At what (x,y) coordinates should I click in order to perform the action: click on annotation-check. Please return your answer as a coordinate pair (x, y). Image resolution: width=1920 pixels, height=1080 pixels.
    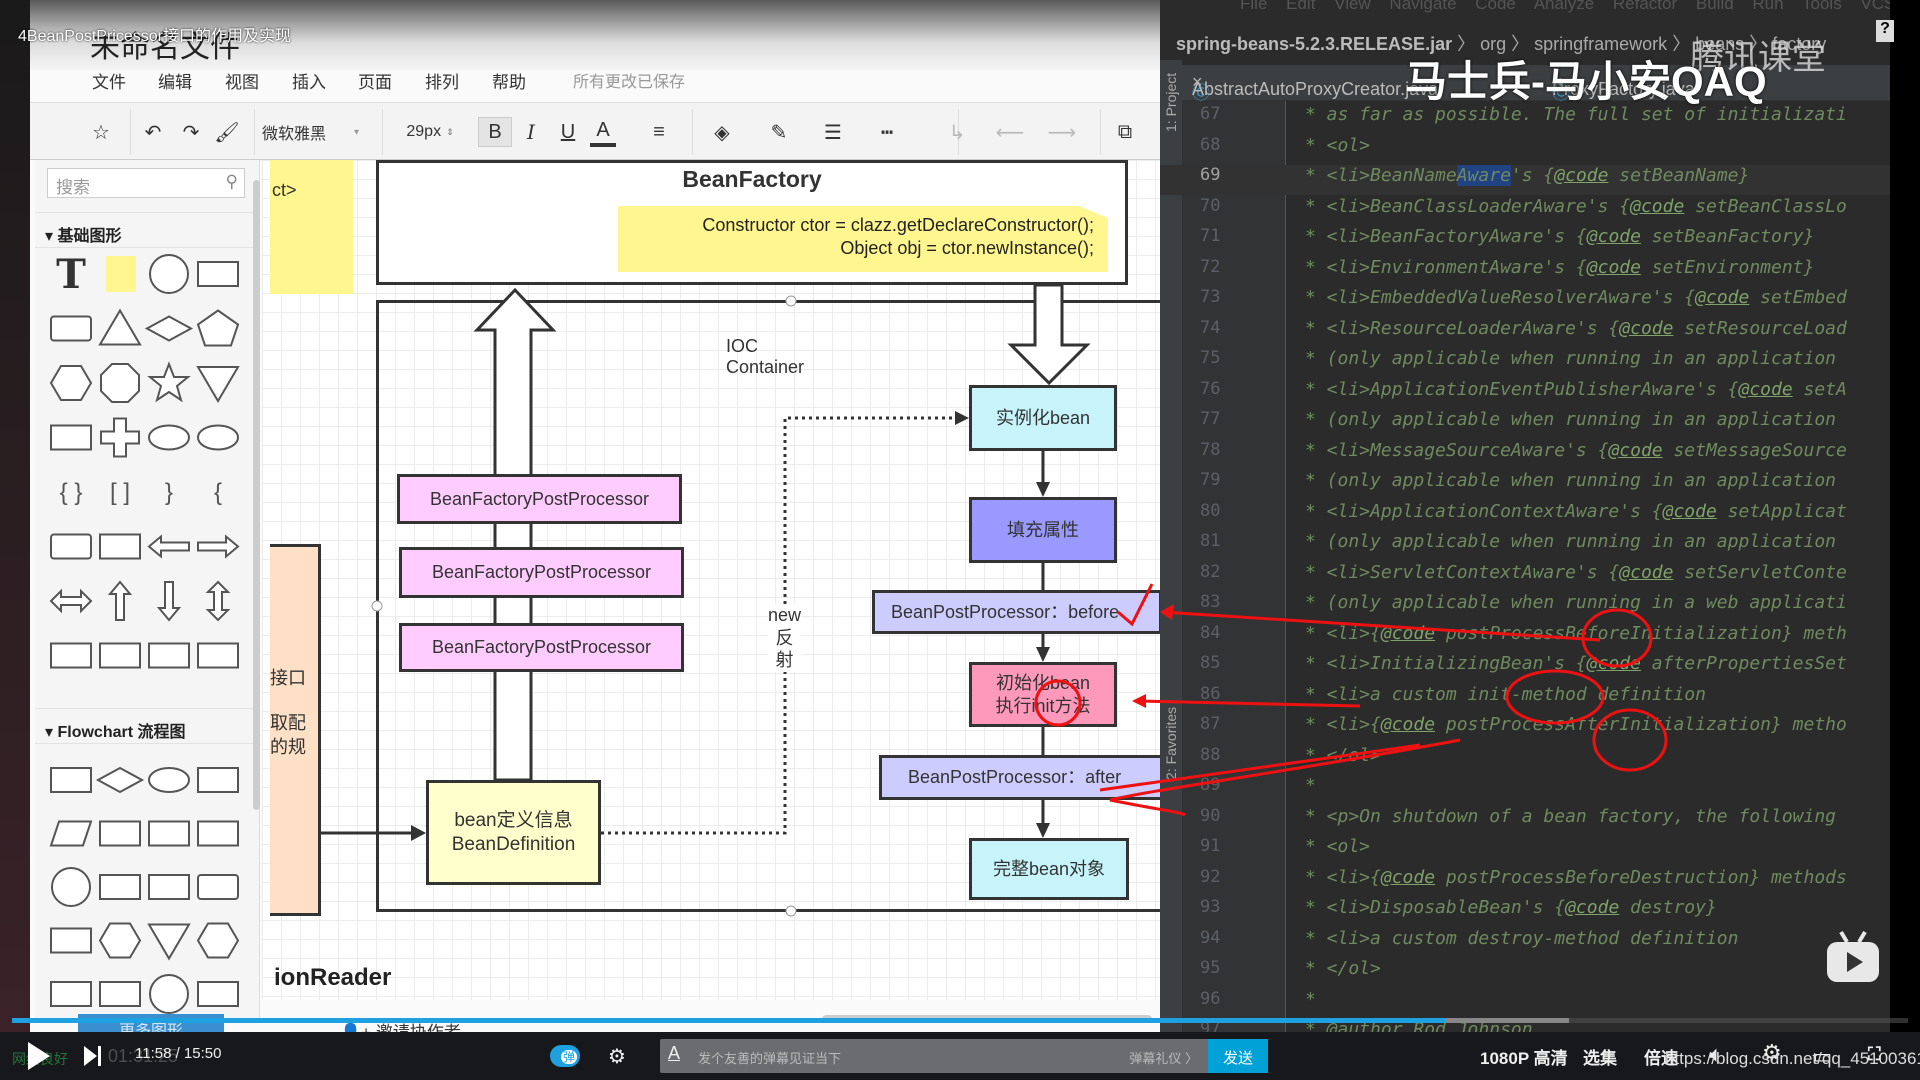
    Looking at the image, I should click on (1135, 605).